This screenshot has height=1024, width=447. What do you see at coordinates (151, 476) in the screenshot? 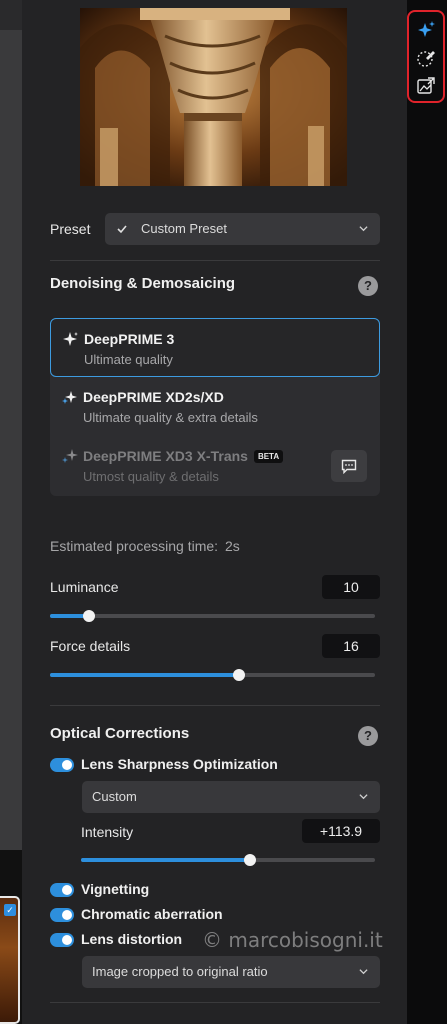
I see `option-subtitle: Utmost quality & details` at bounding box center [151, 476].